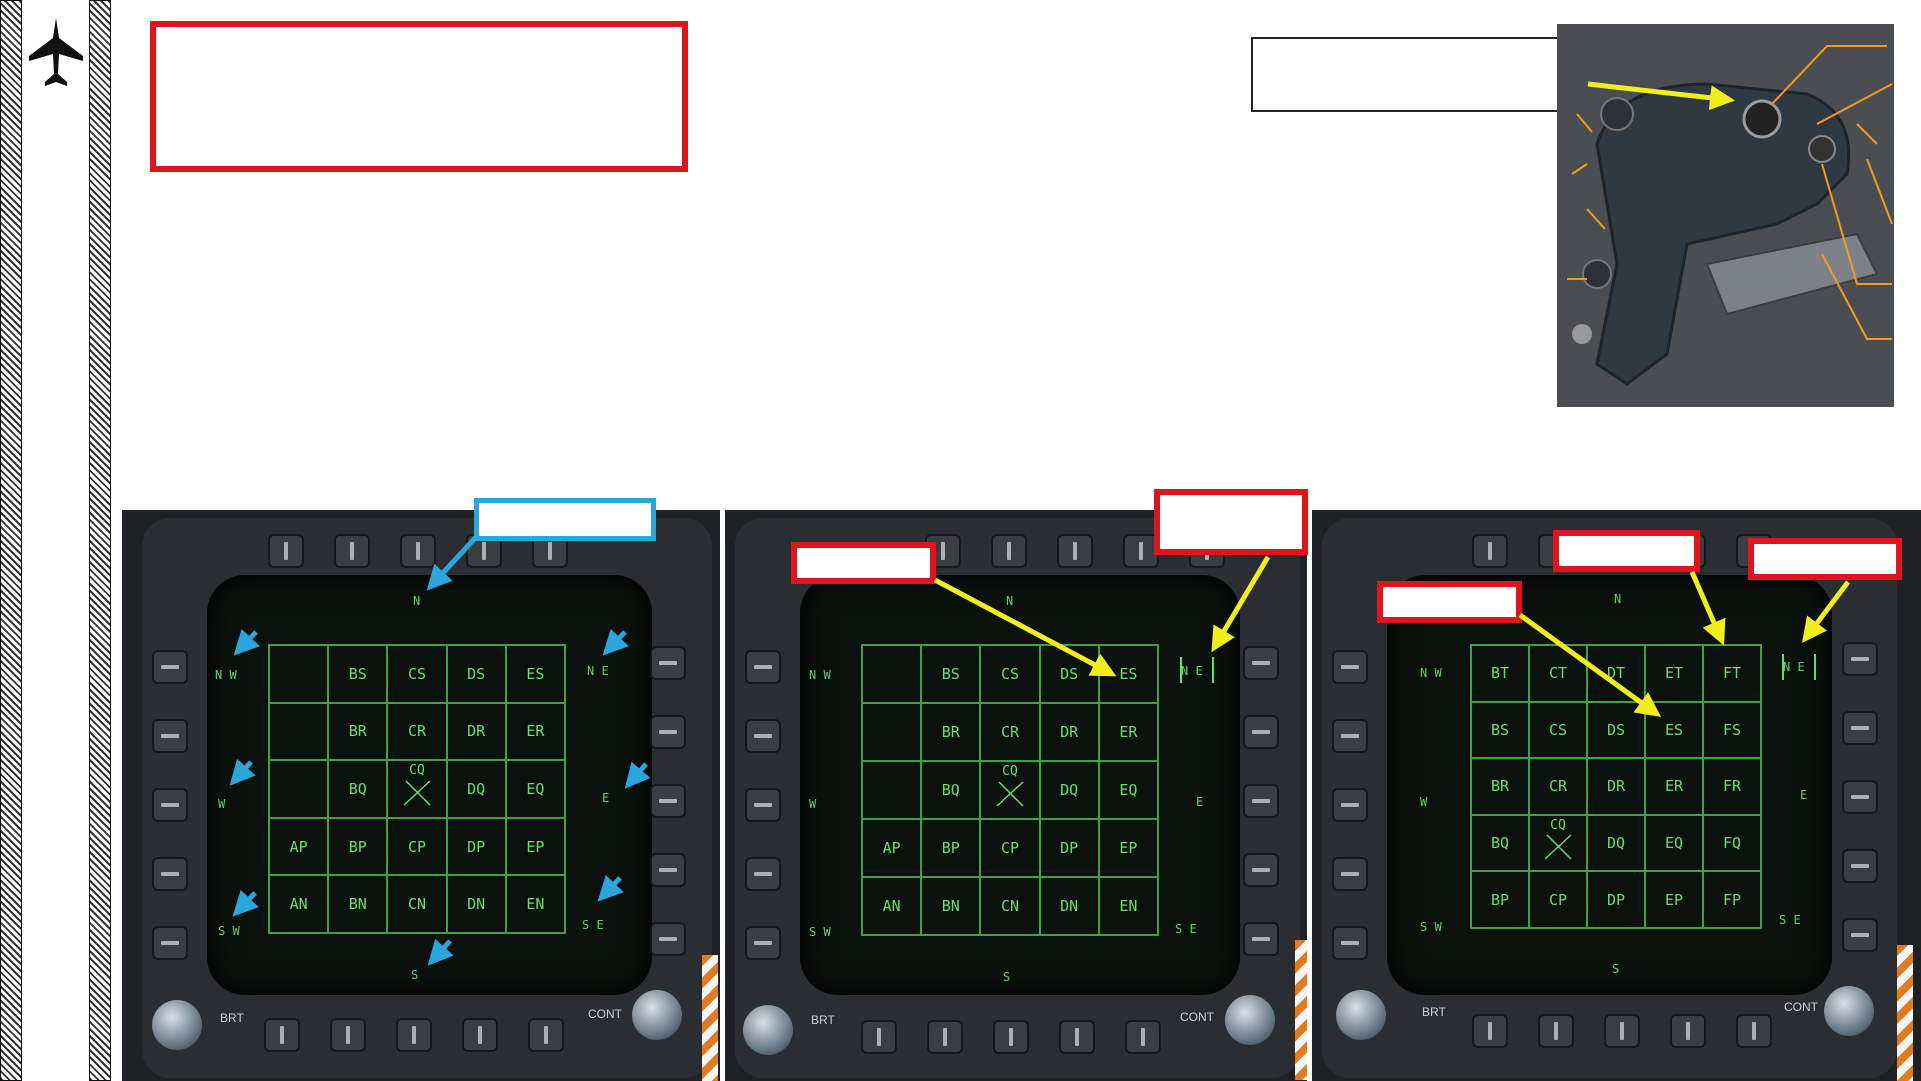 The image size is (1921, 1081). I want to click on hazard-stripe, so click(1905, 1013).